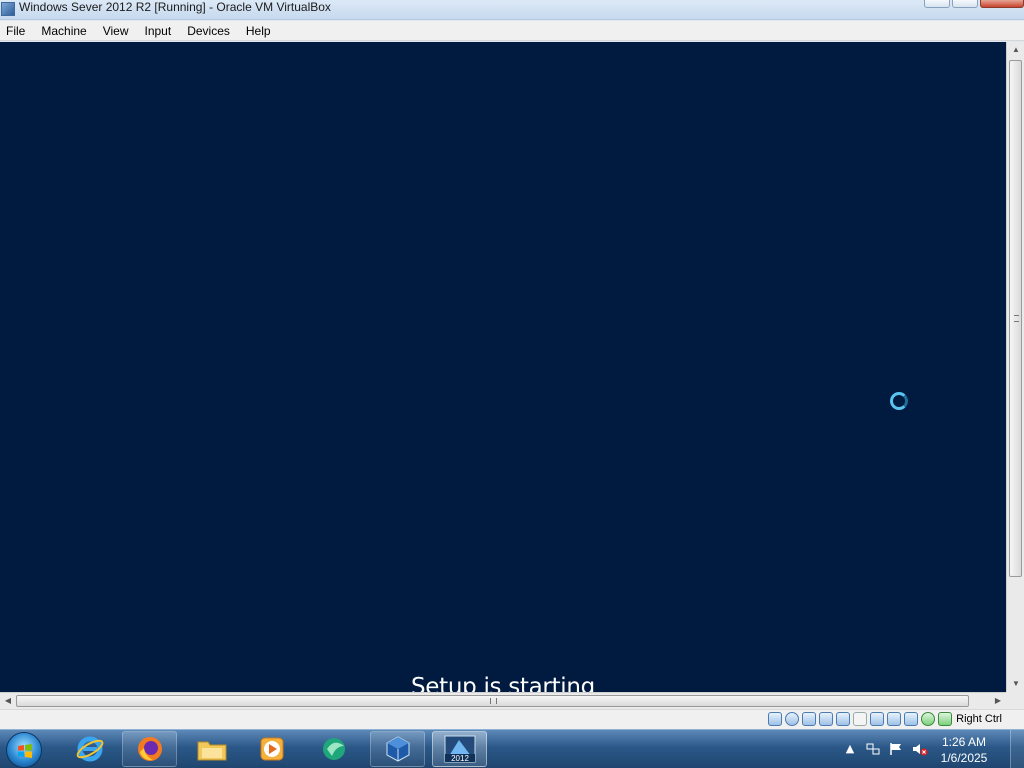 The width and height of the screenshot is (1024, 768). Describe the element at coordinates (512, 748) in the screenshot. I see `windows-taskbar: 2012 ▲ 1:26 AM 1/6/2025` at that location.